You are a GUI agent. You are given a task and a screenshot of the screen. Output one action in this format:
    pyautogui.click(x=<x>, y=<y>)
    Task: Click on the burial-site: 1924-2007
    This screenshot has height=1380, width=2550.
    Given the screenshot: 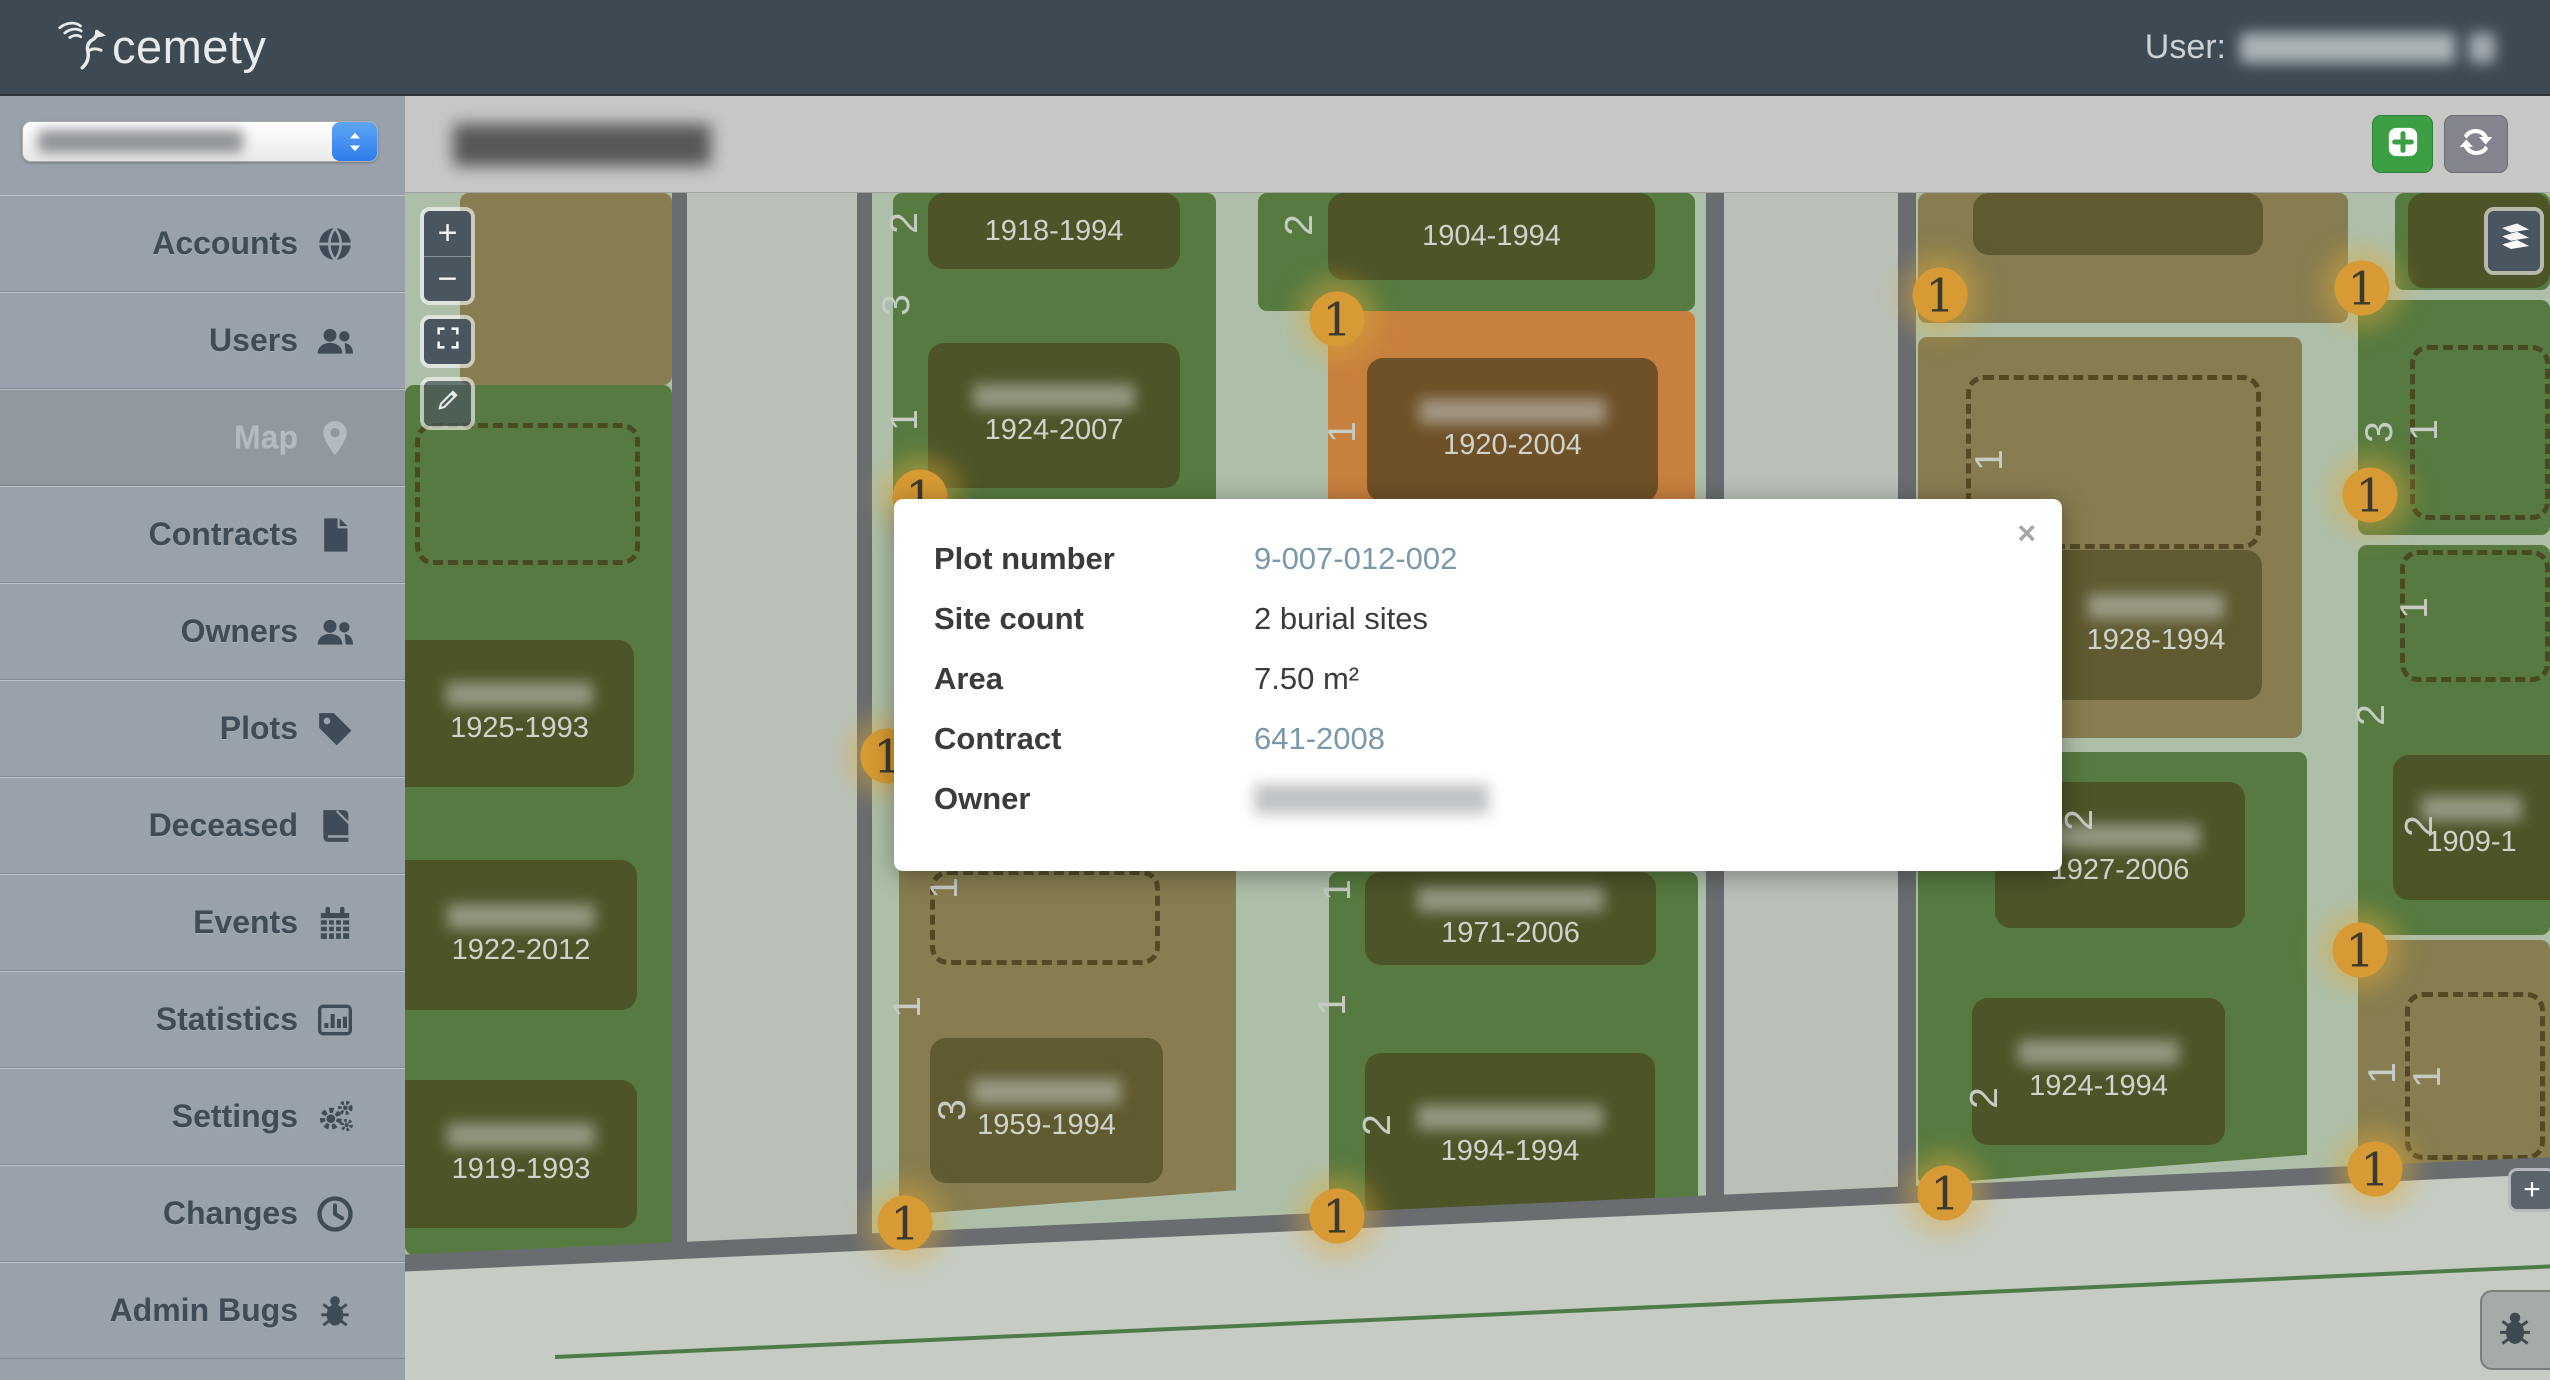 What is the action you would take?
    pyautogui.click(x=1054, y=415)
    